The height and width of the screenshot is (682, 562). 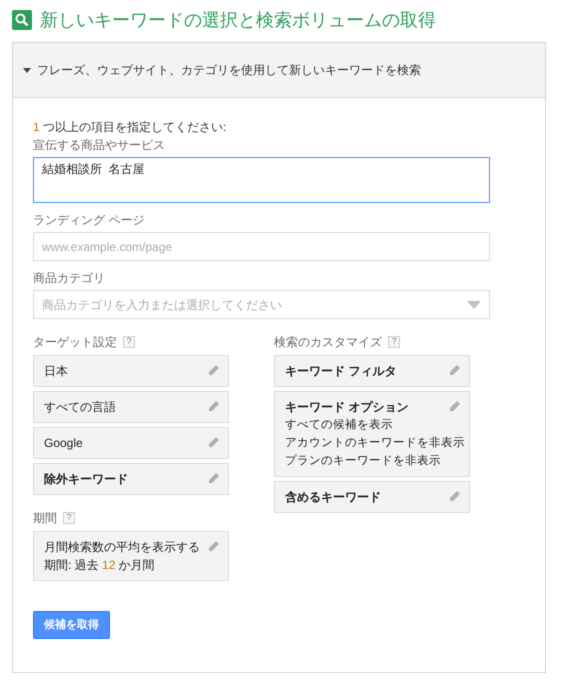 What do you see at coordinates (131, 371) in the screenshot?
I see `setting-card: 日本` at bounding box center [131, 371].